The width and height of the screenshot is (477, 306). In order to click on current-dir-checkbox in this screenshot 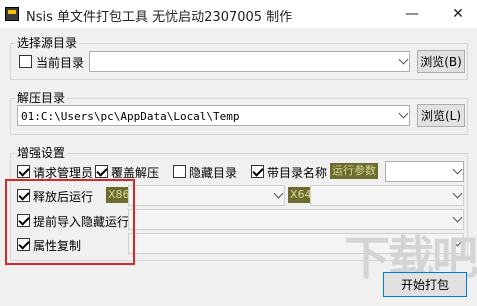, I will do `click(25, 61)`.